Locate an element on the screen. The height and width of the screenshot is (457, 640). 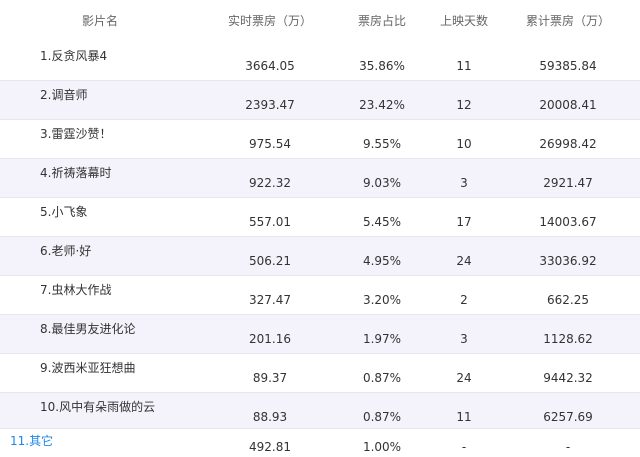
total-box-office: 20008.41 is located at coordinates (568, 105).